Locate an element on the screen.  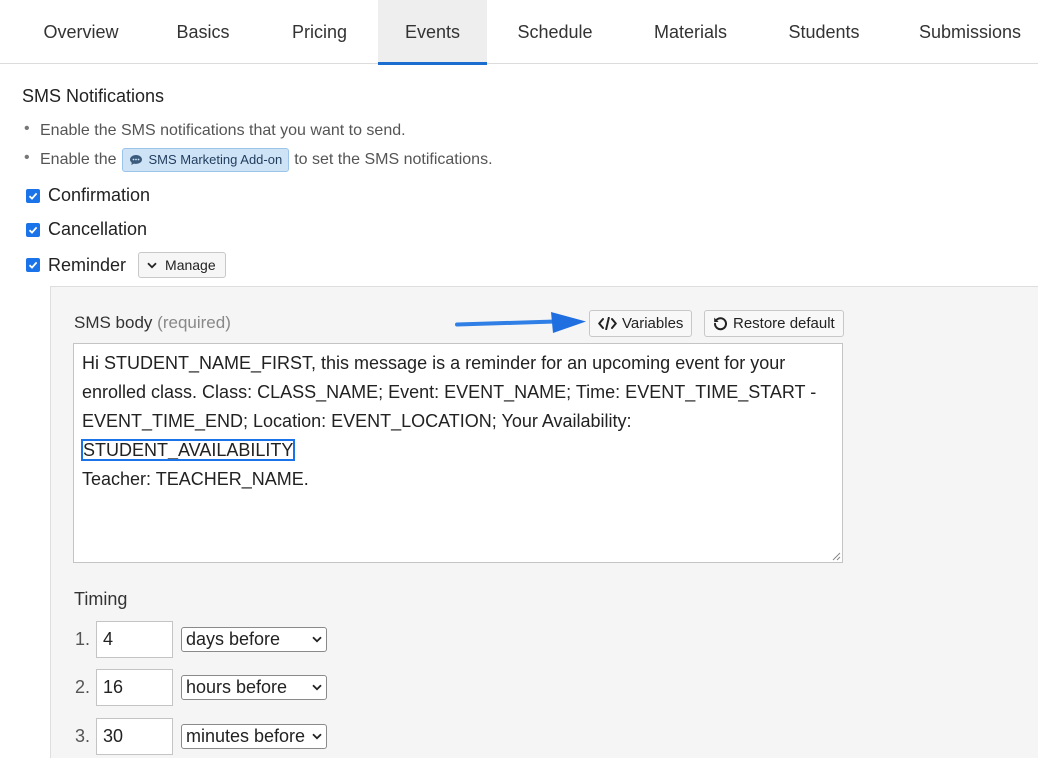
manage-label: Manage is located at coordinates (190, 265).